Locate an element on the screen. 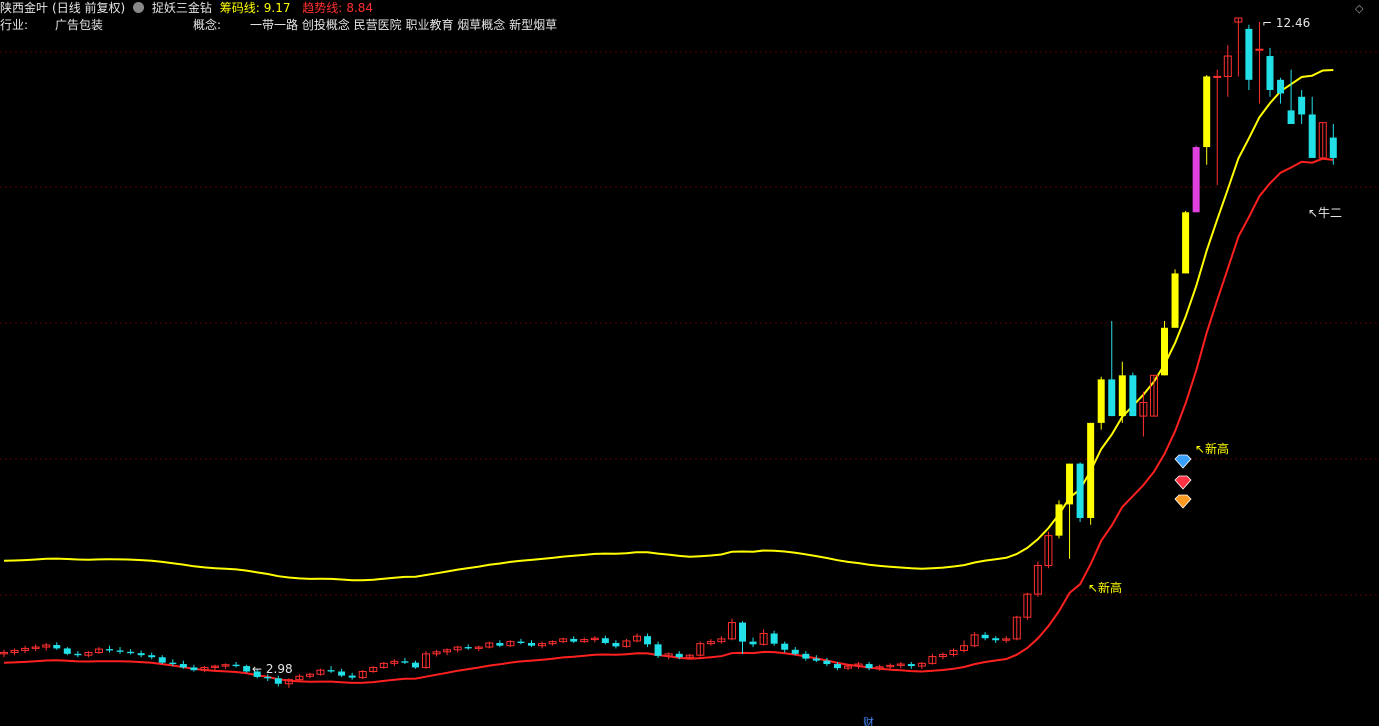  red-diamond-icon is located at coordinates (1183, 482).